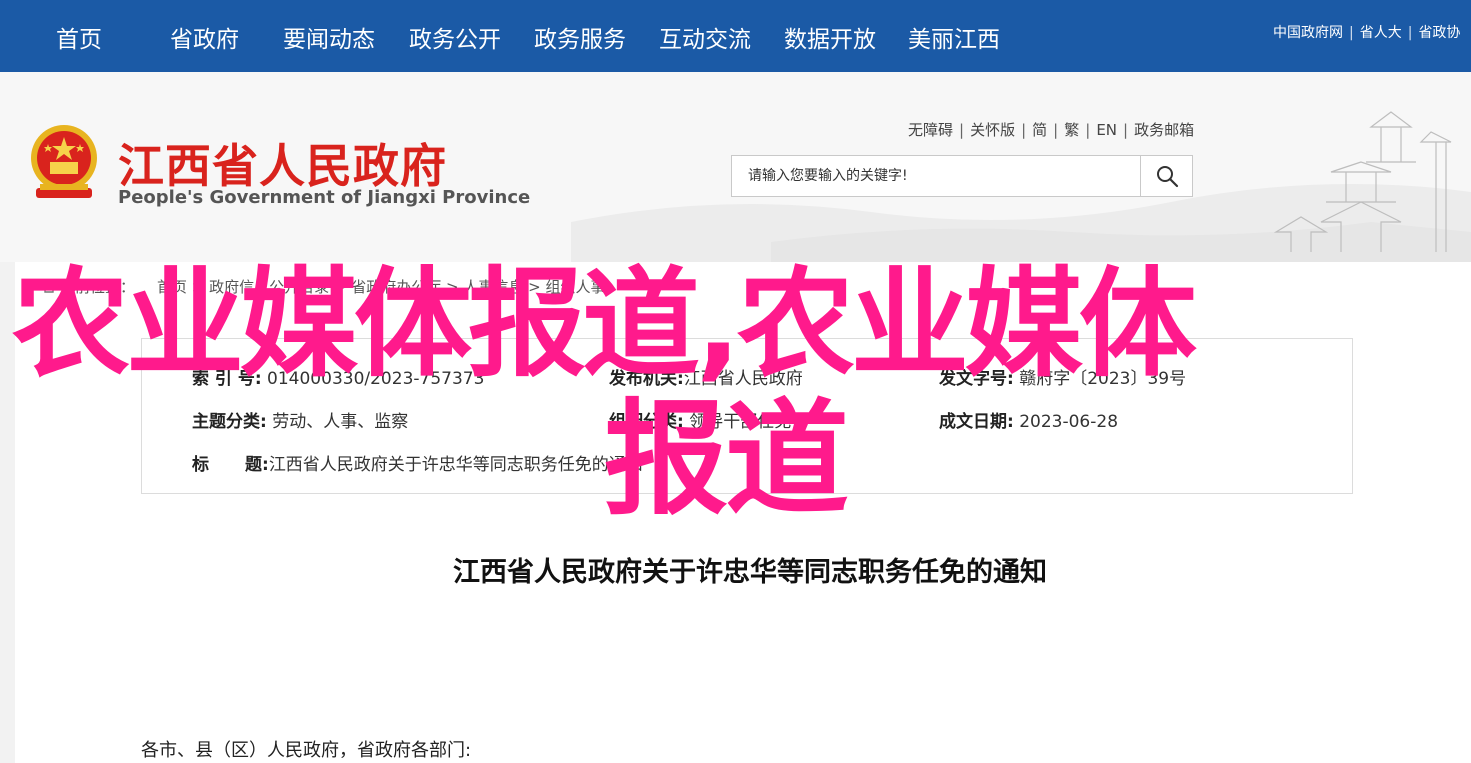 This screenshot has height=763, width=1471. What do you see at coordinates (1308, 33) in the screenshot?
I see `link-china-gov: 中国政府网` at bounding box center [1308, 33].